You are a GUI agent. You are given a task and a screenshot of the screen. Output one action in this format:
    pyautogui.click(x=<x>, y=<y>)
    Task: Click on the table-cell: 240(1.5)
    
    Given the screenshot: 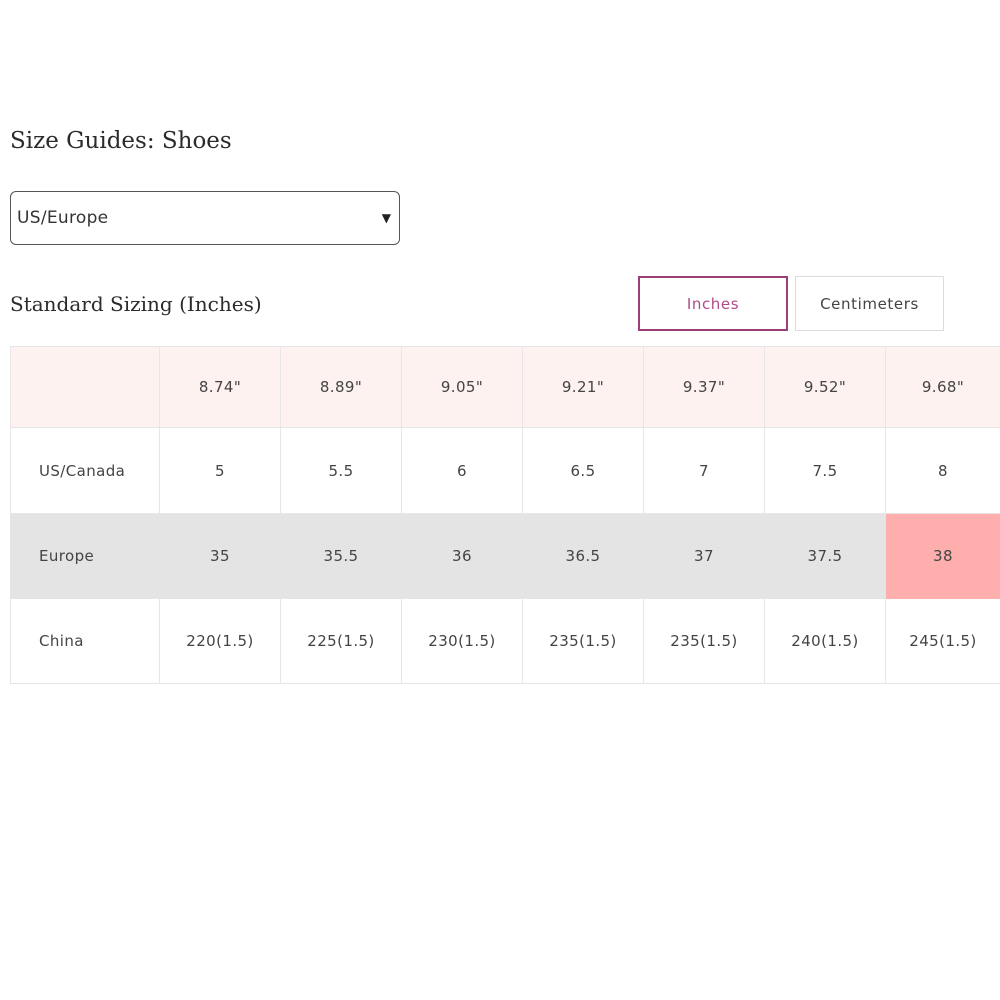 What is the action you would take?
    pyautogui.click(x=825, y=641)
    